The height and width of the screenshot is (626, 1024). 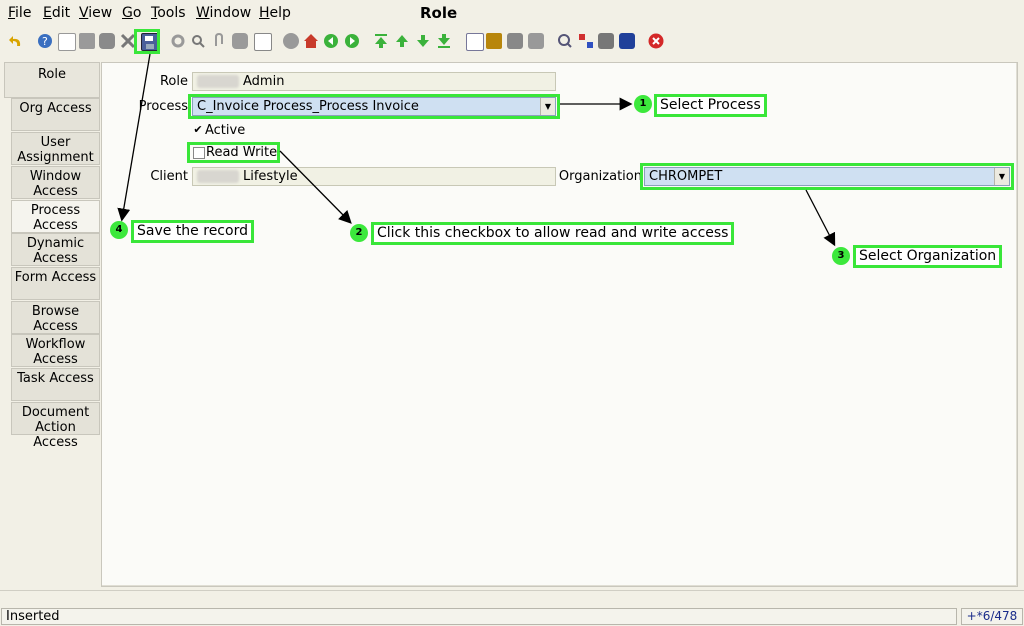 What do you see at coordinates (315, 187) in the screenshot?
I see `arrow-read-write` at bounding box center [315, 187].